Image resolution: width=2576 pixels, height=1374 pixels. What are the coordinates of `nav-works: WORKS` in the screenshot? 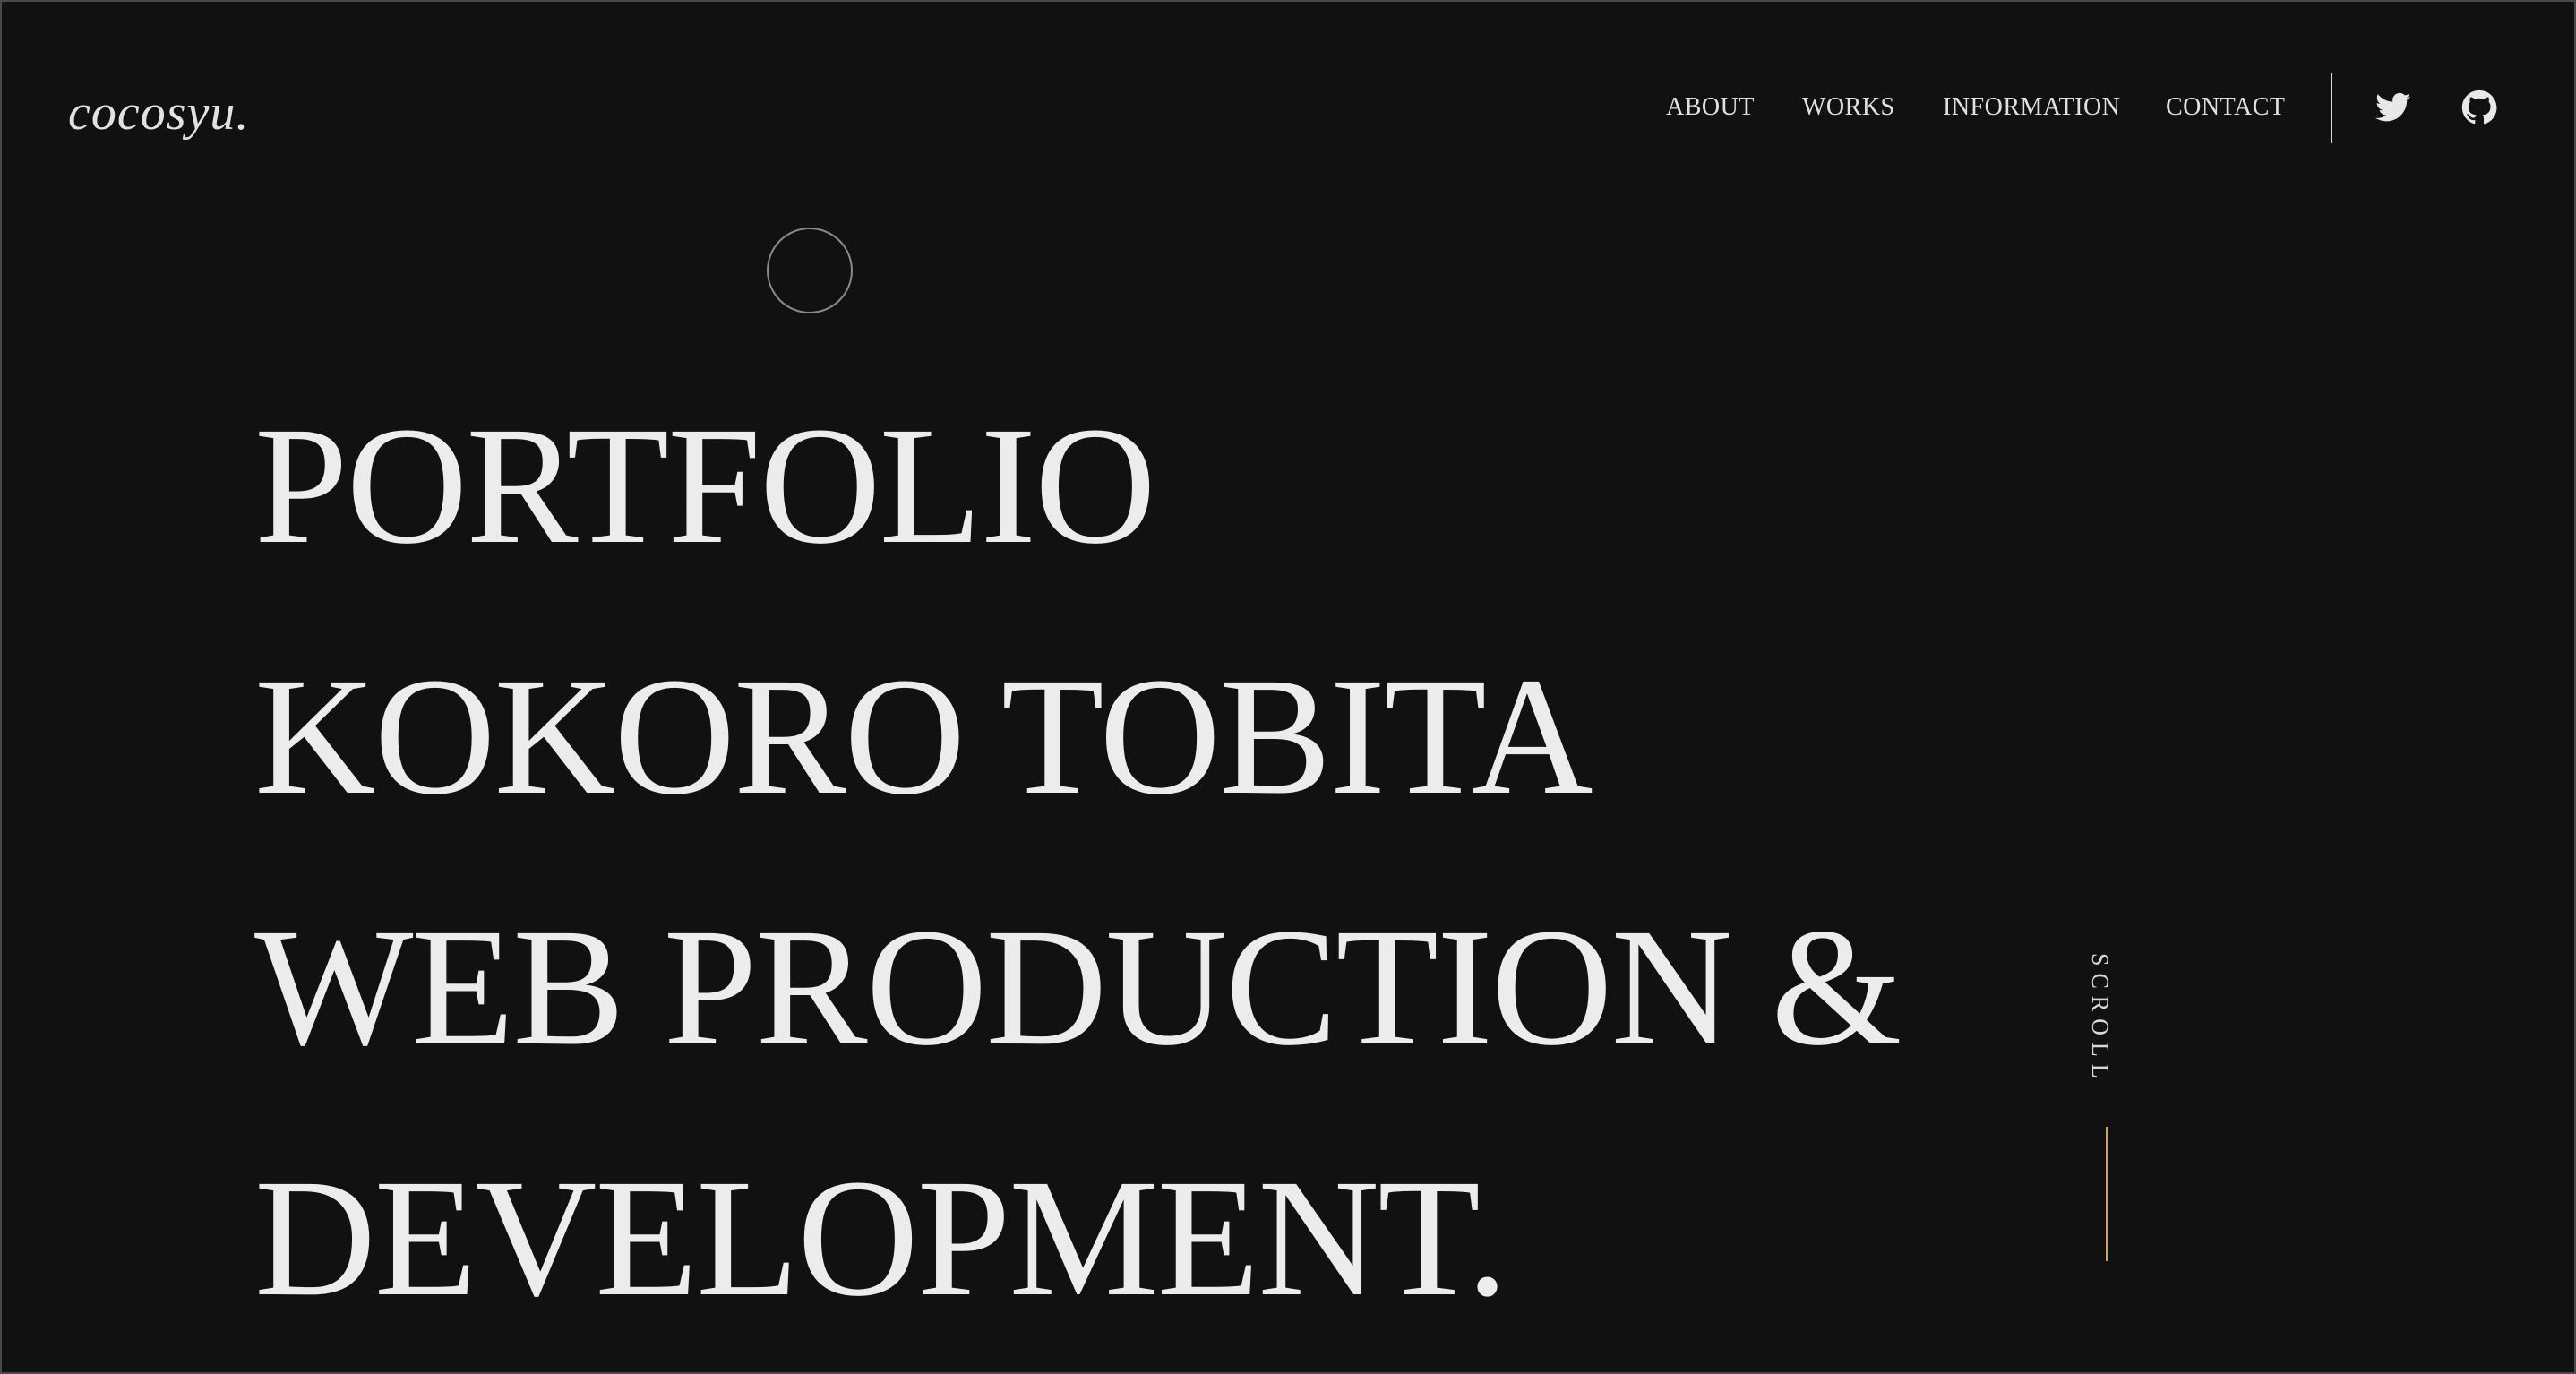 It's located at (1848, 107).